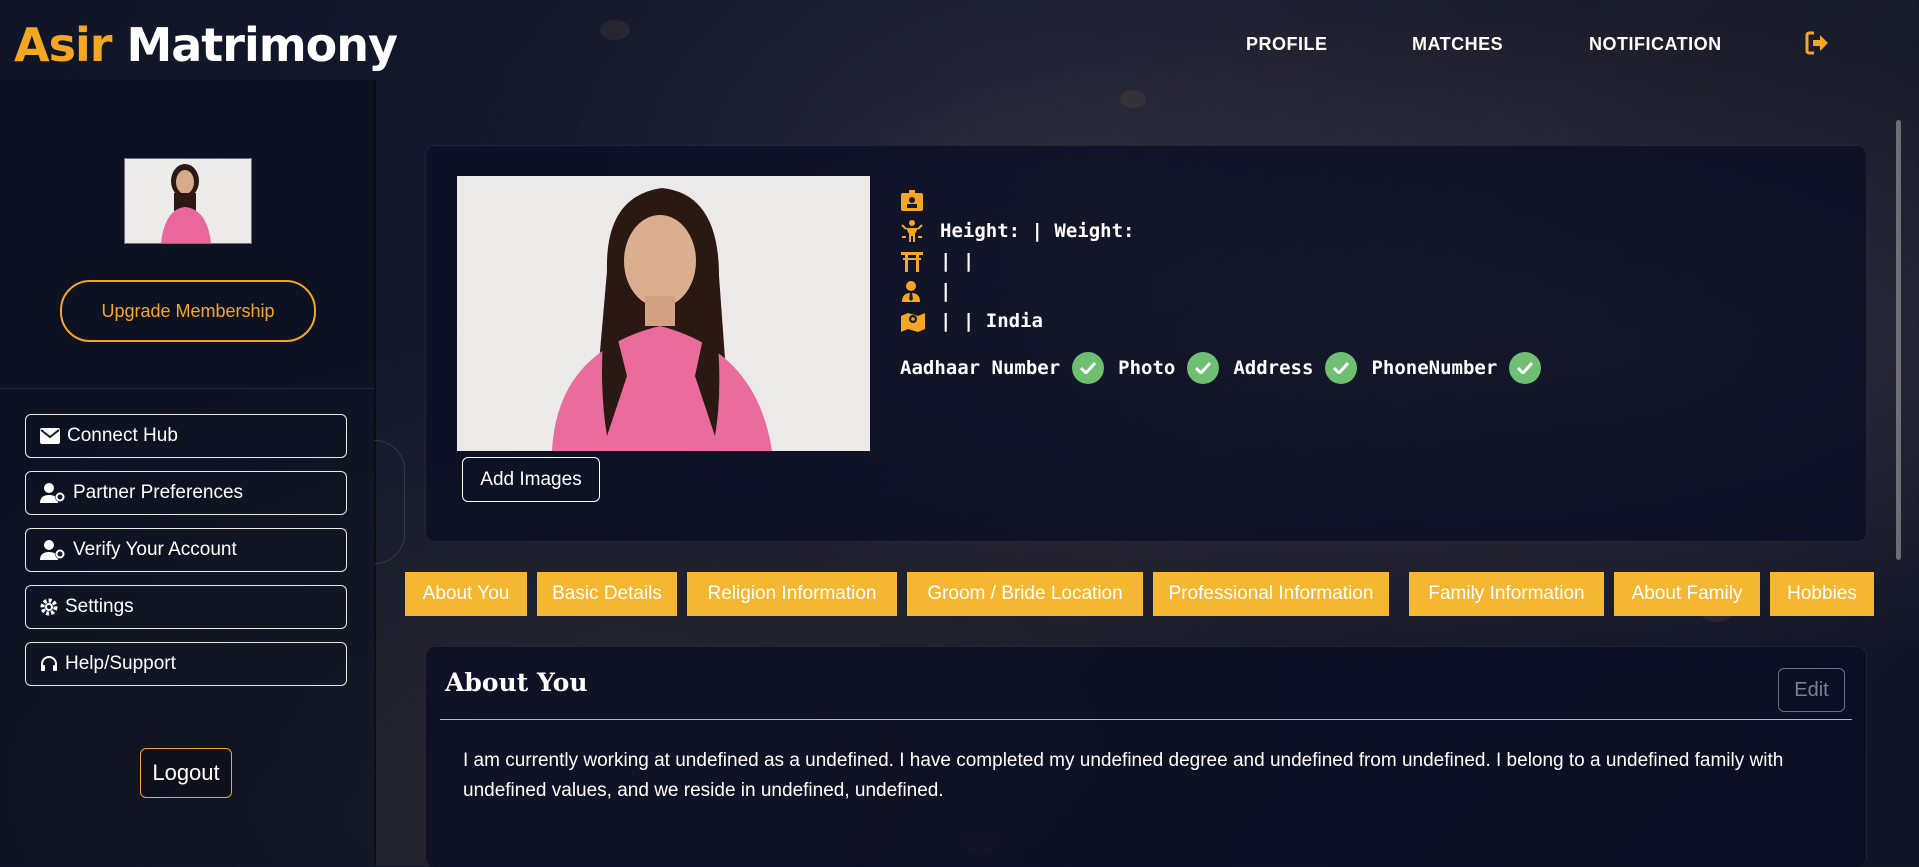  What do you see at coordinates (122, 435) in the screenshot?
I see `sidebar-item-label: Connect Hub` at bounding box center [122, 435].